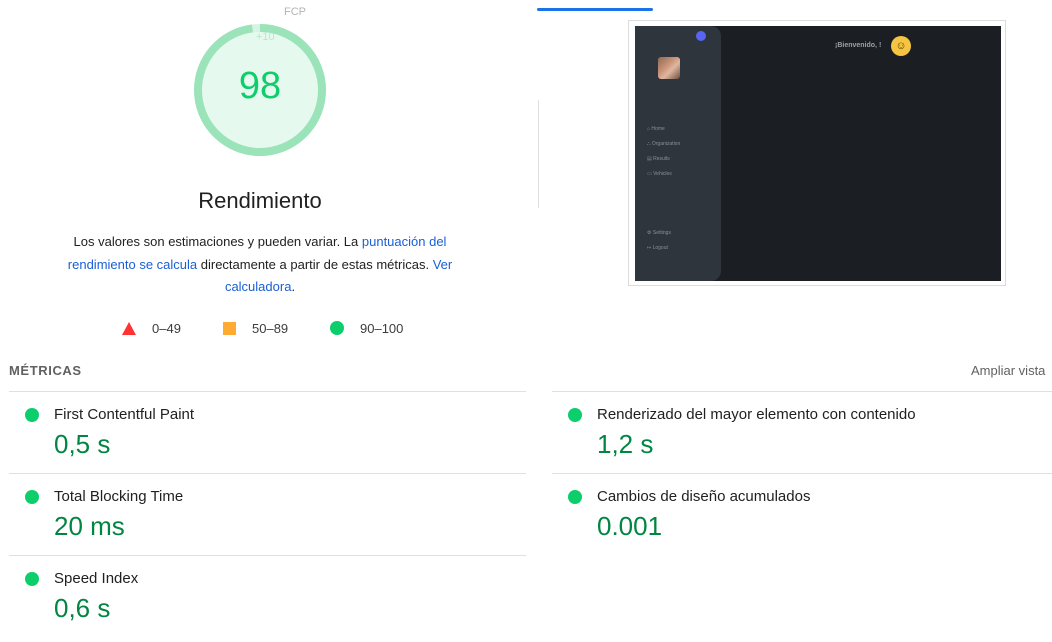 This screenshot has width=1052, height=642. What do you see at coordinates (659, 174) in the screenshot?
I see `screenshot-nav-item: ▭ Vehicles` at bounding box center [659, 174].